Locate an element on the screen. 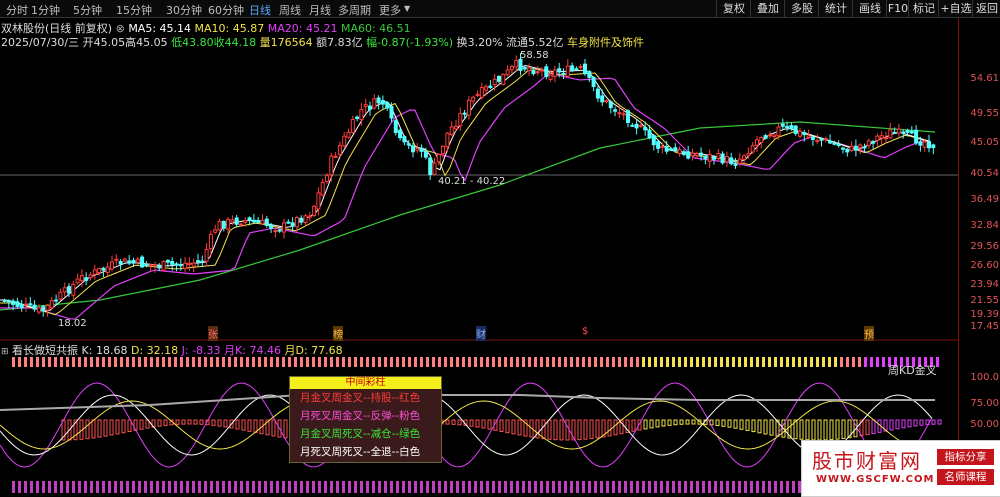 The image size is (1000, 497). adjust-button: 复权 is located at coordinates (733, 8).